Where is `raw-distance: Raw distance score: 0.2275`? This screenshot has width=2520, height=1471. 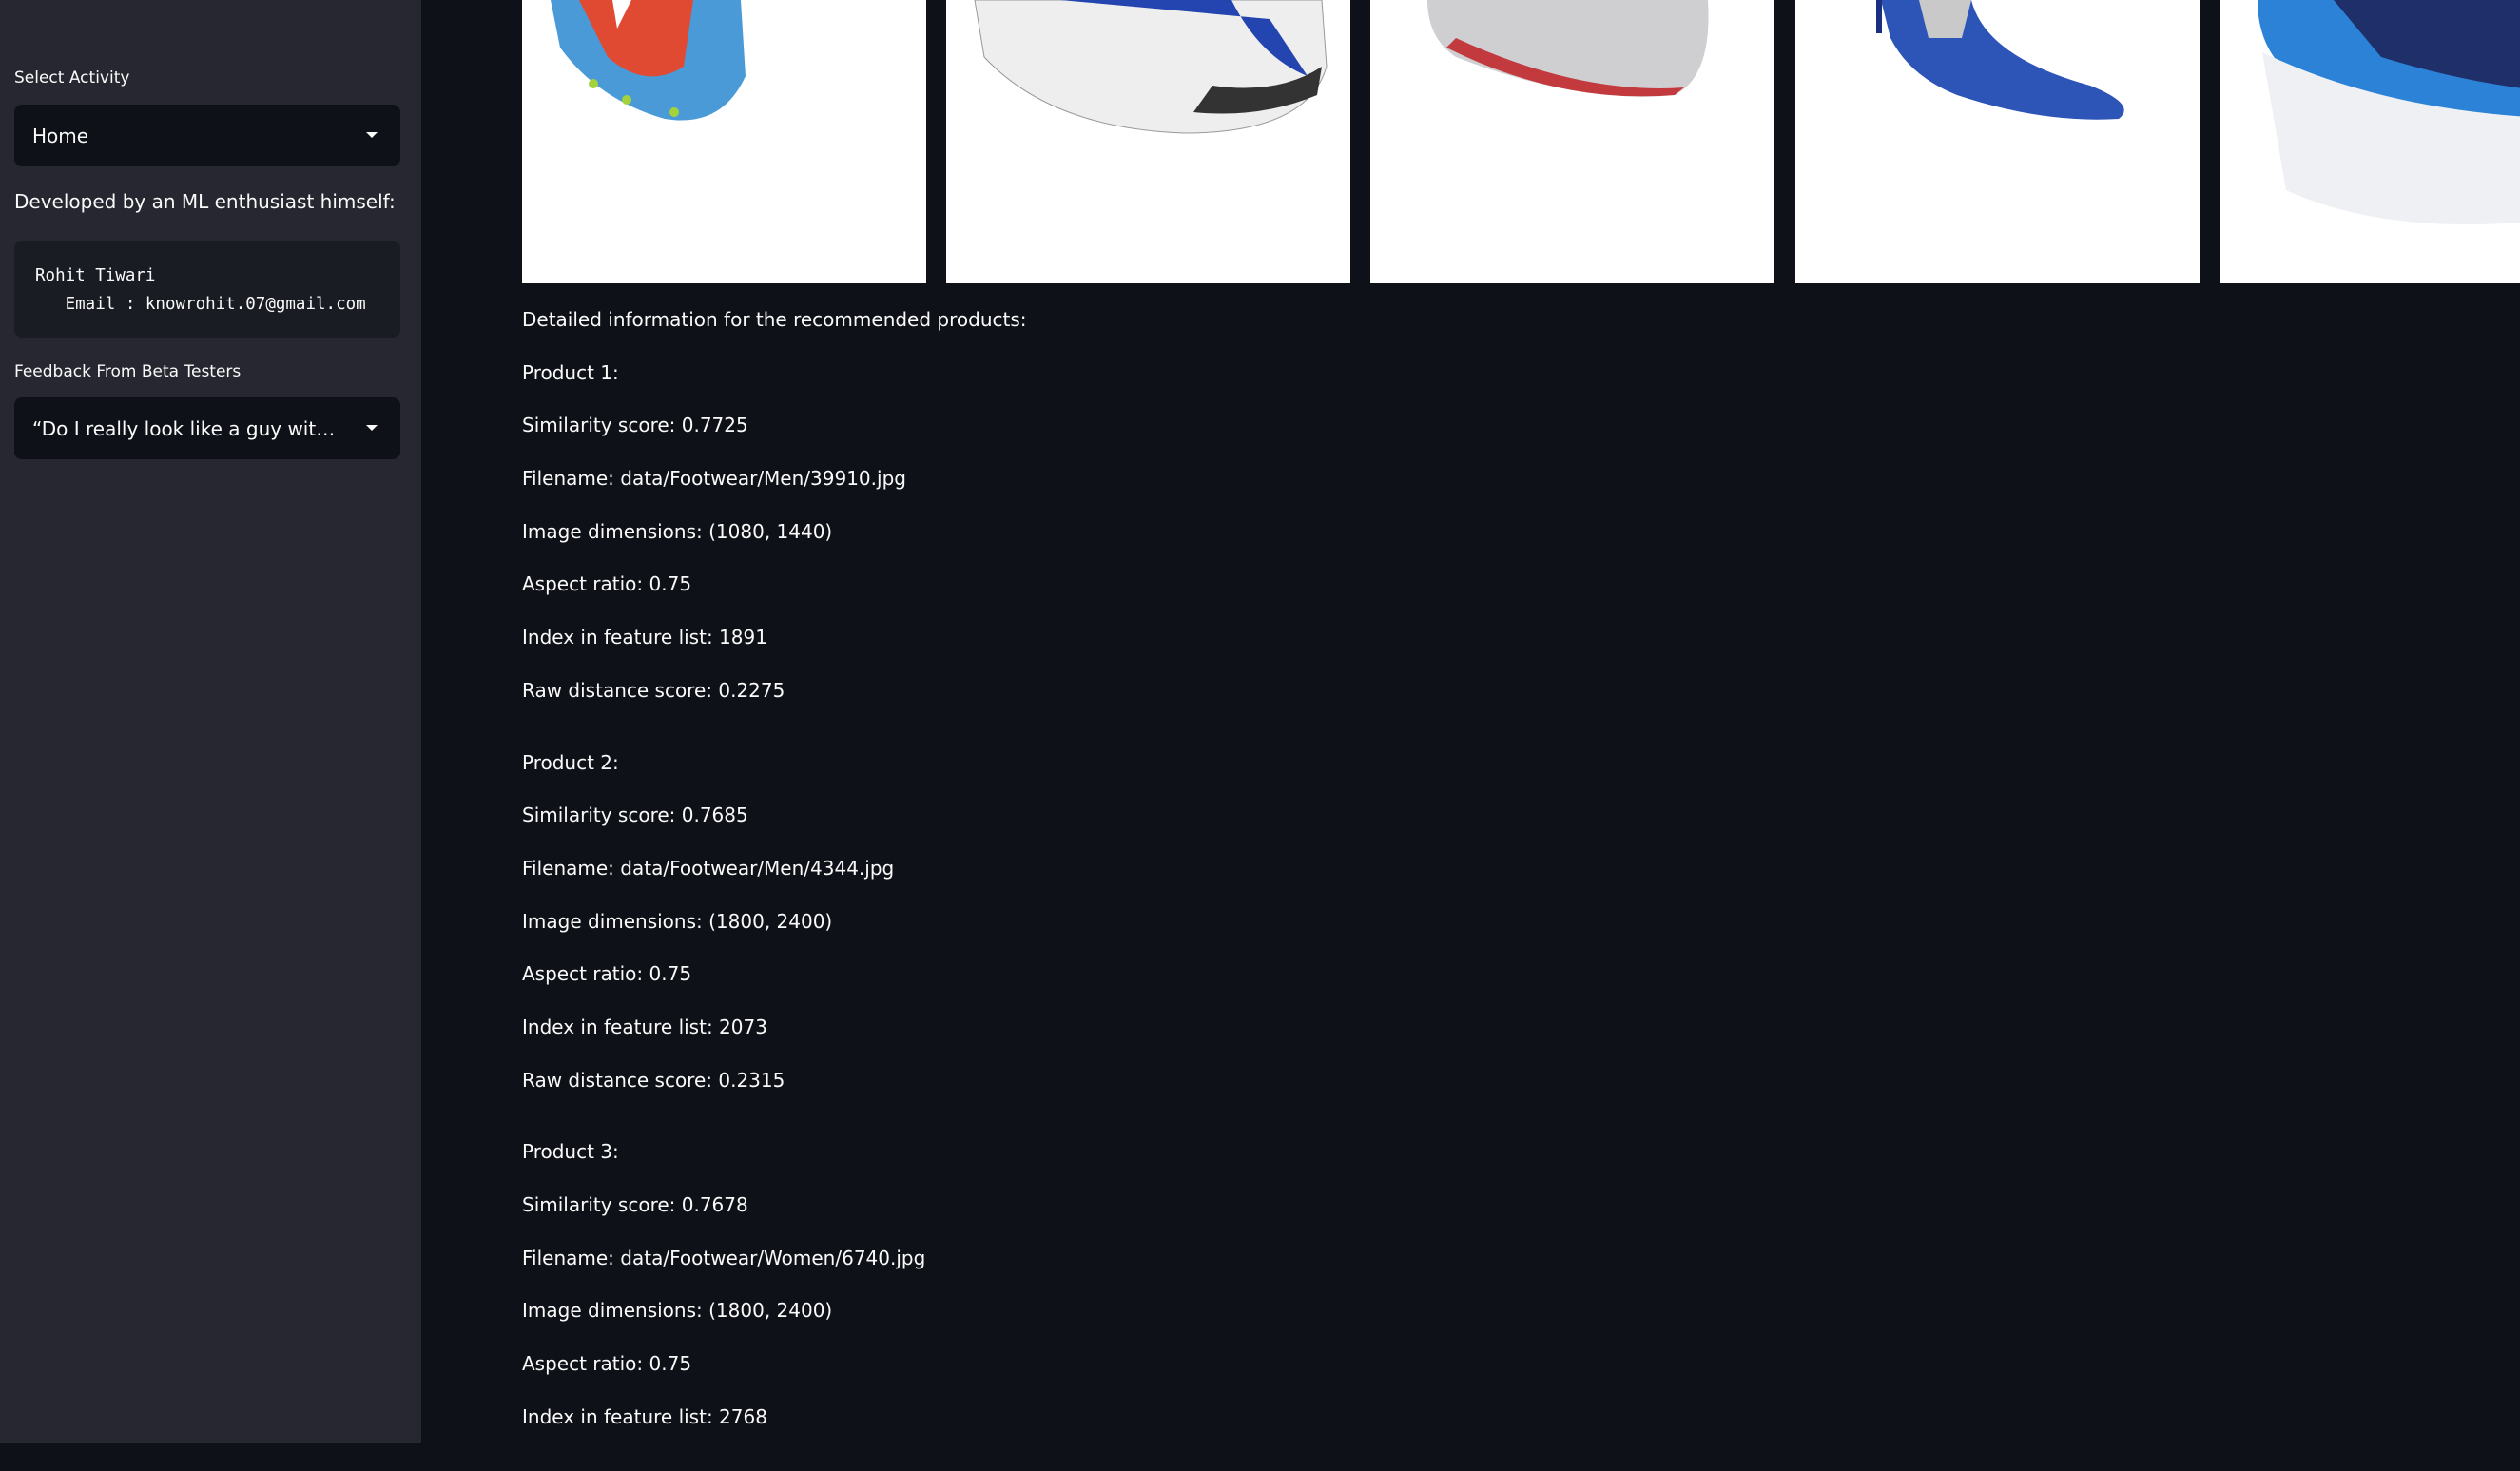 raw-distance: Raw distance score: 0.2275 is located at coordinates (653, 690).